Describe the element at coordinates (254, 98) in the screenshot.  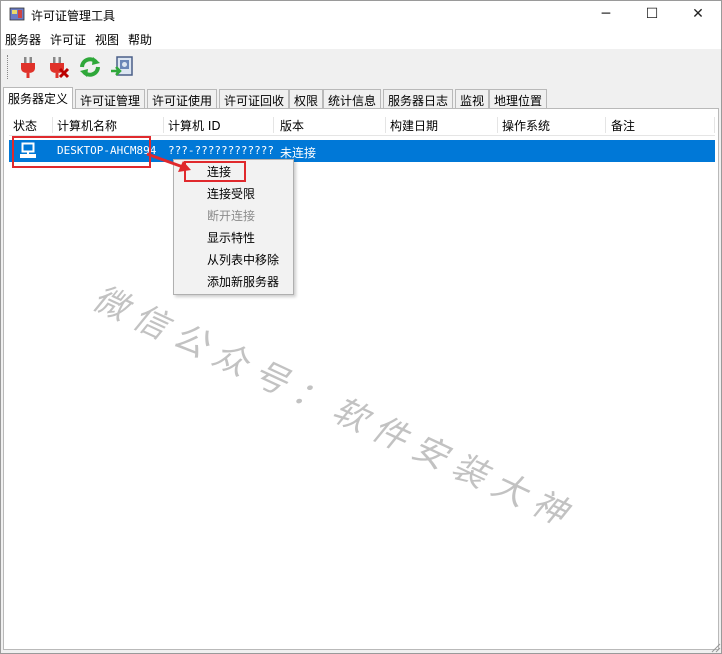
I see `tab-license-recovery: 许可证回收` at that location.